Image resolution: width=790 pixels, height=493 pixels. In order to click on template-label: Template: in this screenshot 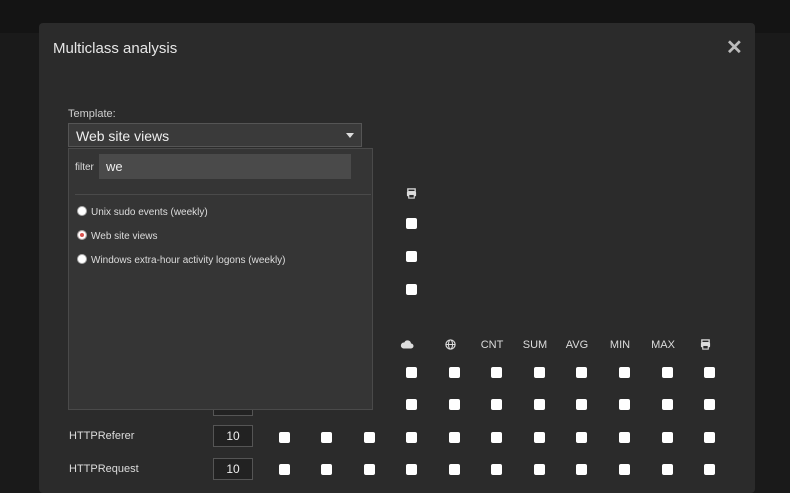, I will do `click(92, 114)`.